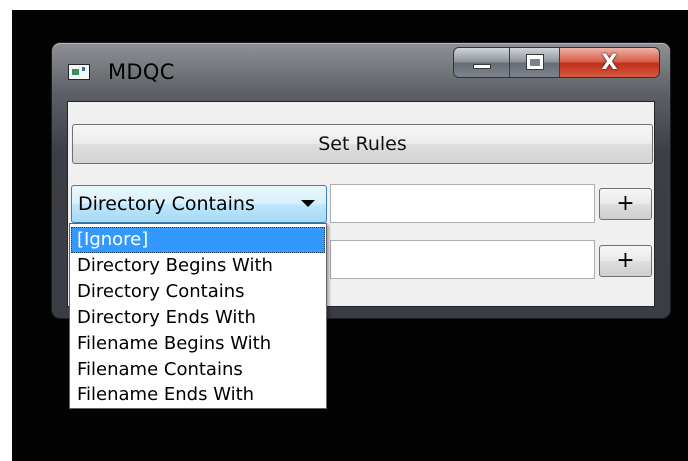 The width and height of the screenshot is (688, 461). Describe the element at coordinates (141, 72) in the screenshot. I see `window-title: MDQC` at that location.